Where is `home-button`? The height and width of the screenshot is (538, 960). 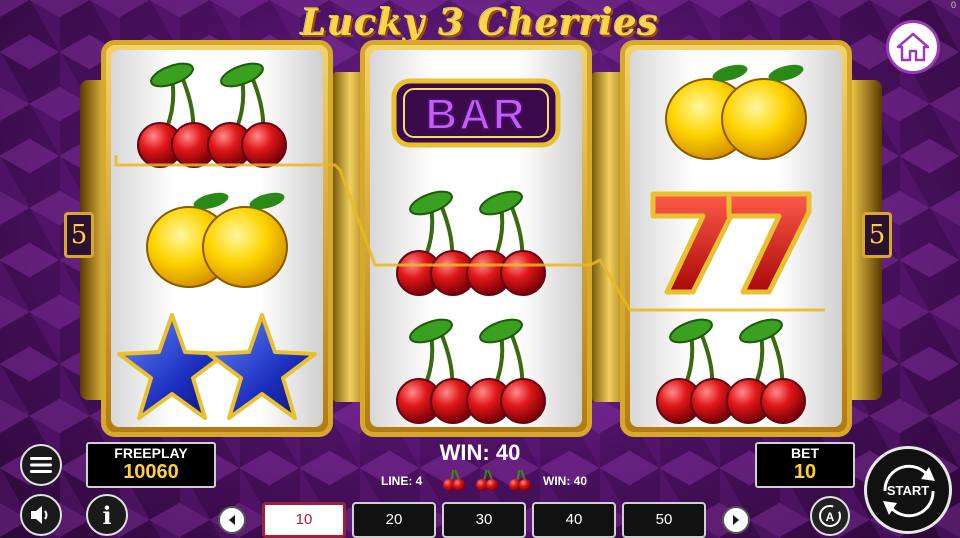 home-button is located at coordinates (913, 47).